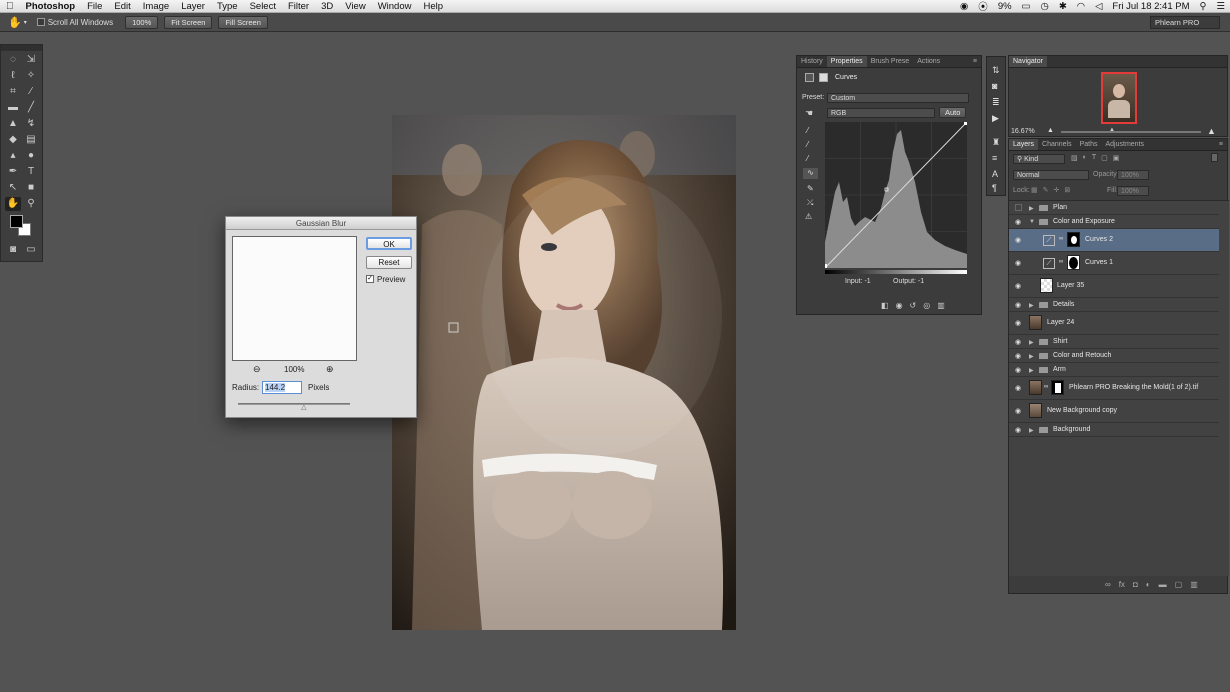 This screenshot has height=692, width=1230. Describe the element at coordinates (1122, 584) in the screenshot. I see `layer-style-icon: fx` at that location.